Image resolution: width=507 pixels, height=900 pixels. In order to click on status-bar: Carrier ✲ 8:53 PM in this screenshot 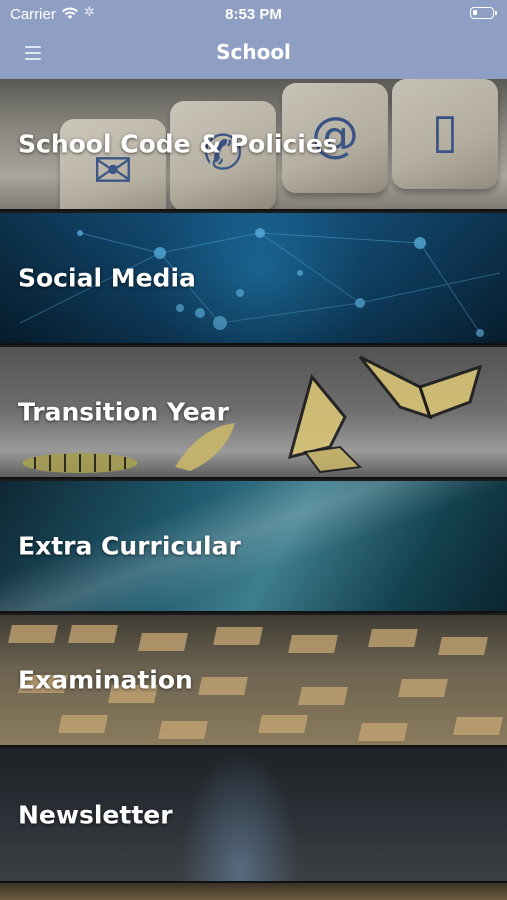, I will do `click(253, 14)`.